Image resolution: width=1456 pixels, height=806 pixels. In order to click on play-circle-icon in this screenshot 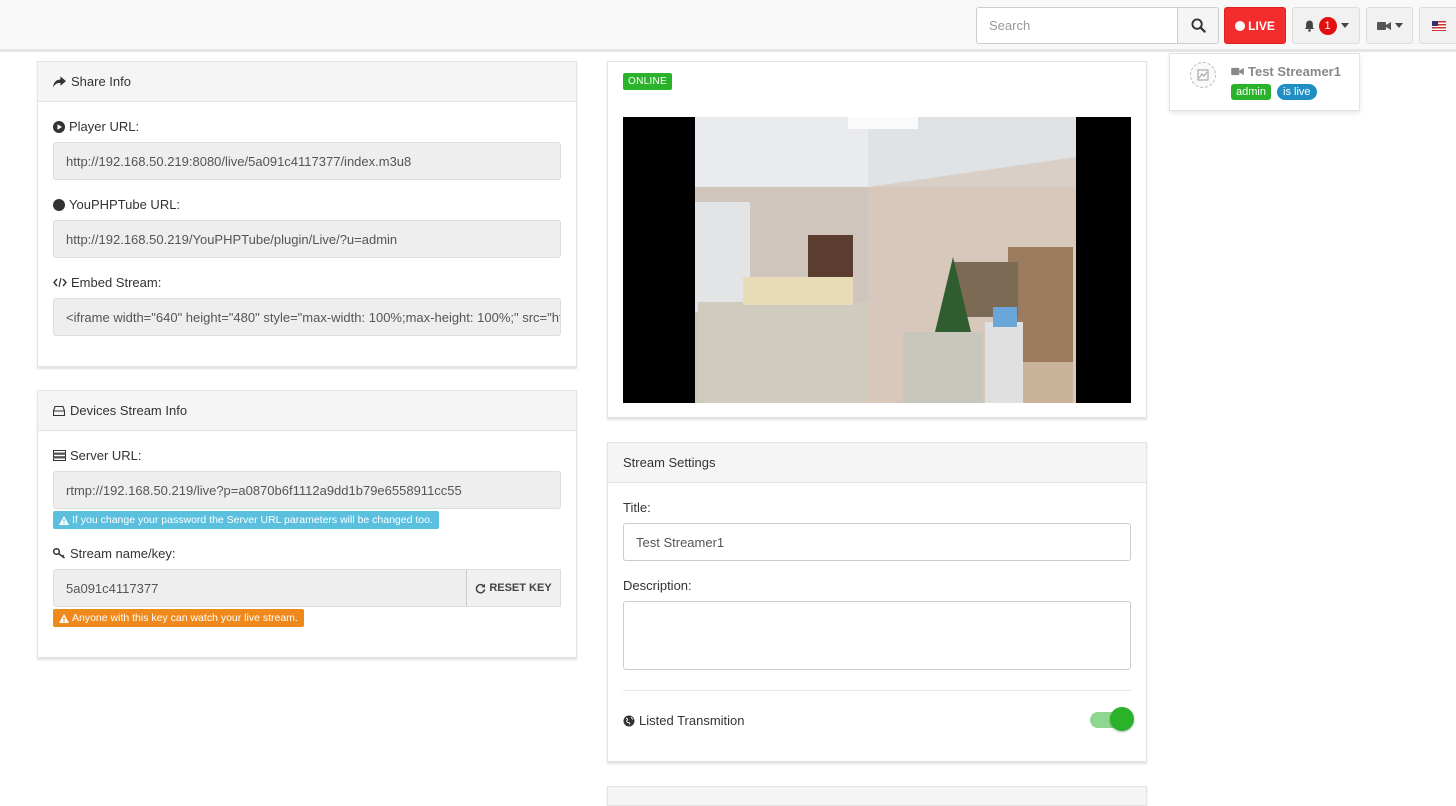, I will do `click(59, 126)`.